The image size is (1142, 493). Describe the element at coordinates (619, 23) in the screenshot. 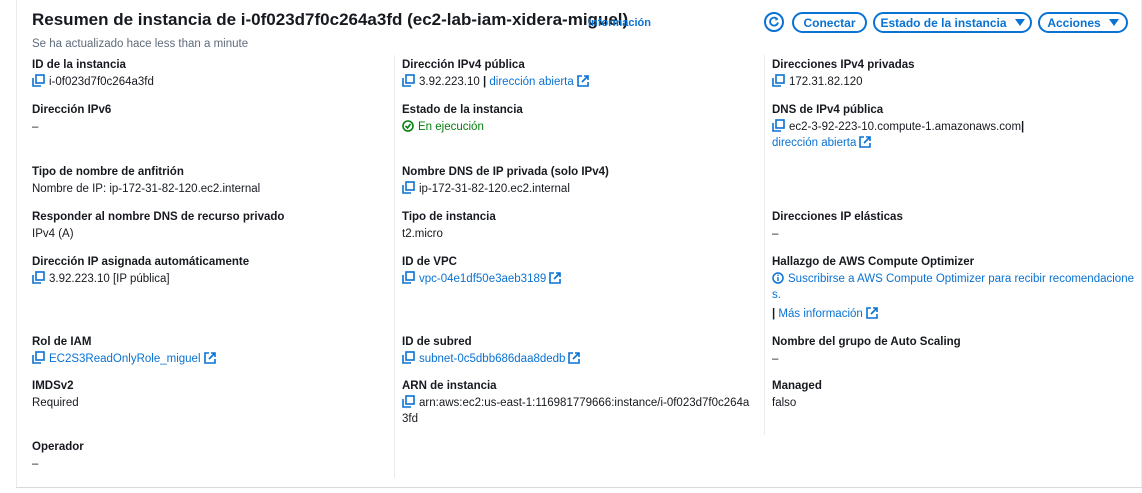

I see `info-link: Información` at that location.